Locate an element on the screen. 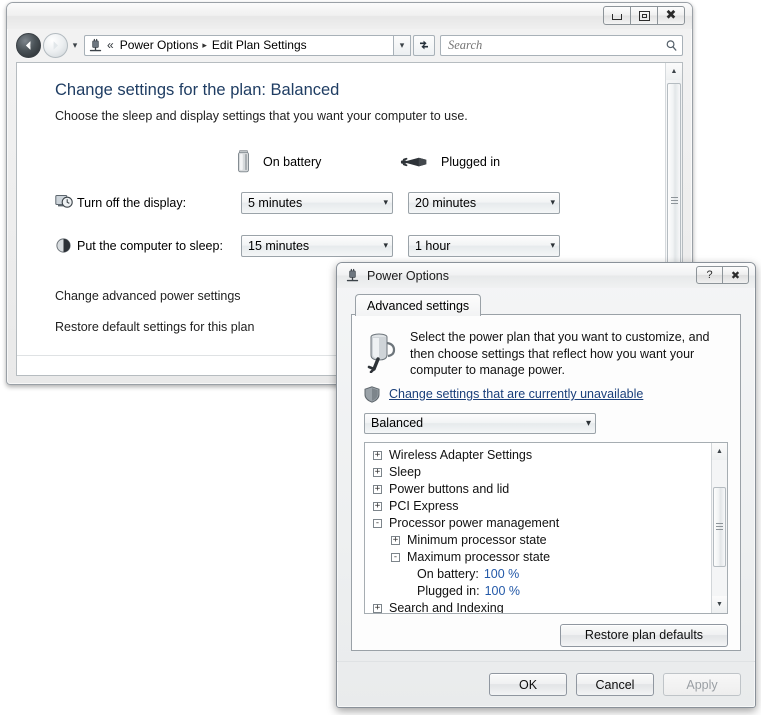 The width and height of the screenshot is (761, 715). grip-icon is located at coordinates (719, 526).